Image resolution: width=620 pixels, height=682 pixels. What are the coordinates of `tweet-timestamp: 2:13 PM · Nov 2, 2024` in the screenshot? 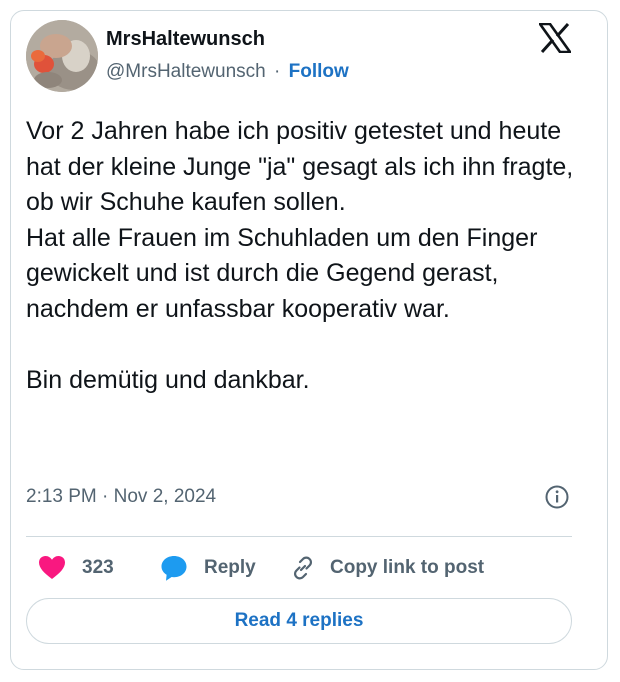 It's located at (121, 497).